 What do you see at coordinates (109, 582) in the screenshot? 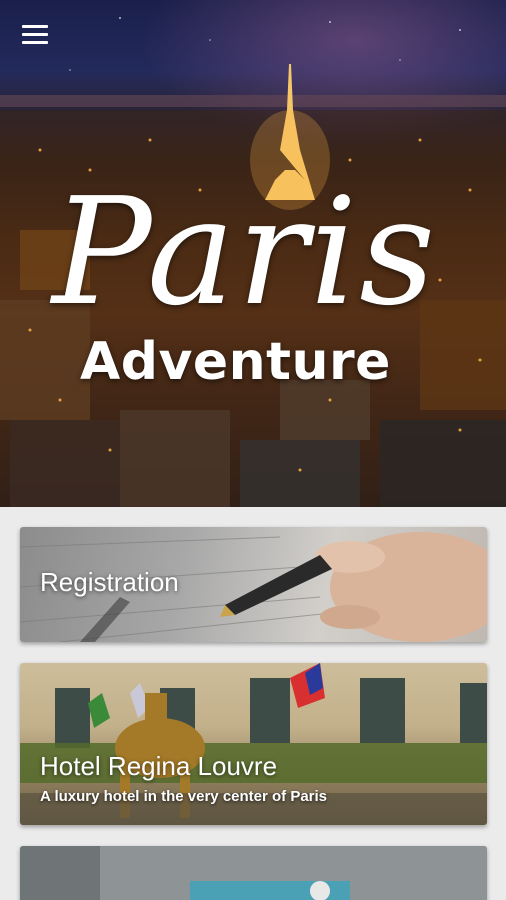
I see `registration-title: Registration` at bounding box center [109, 582].